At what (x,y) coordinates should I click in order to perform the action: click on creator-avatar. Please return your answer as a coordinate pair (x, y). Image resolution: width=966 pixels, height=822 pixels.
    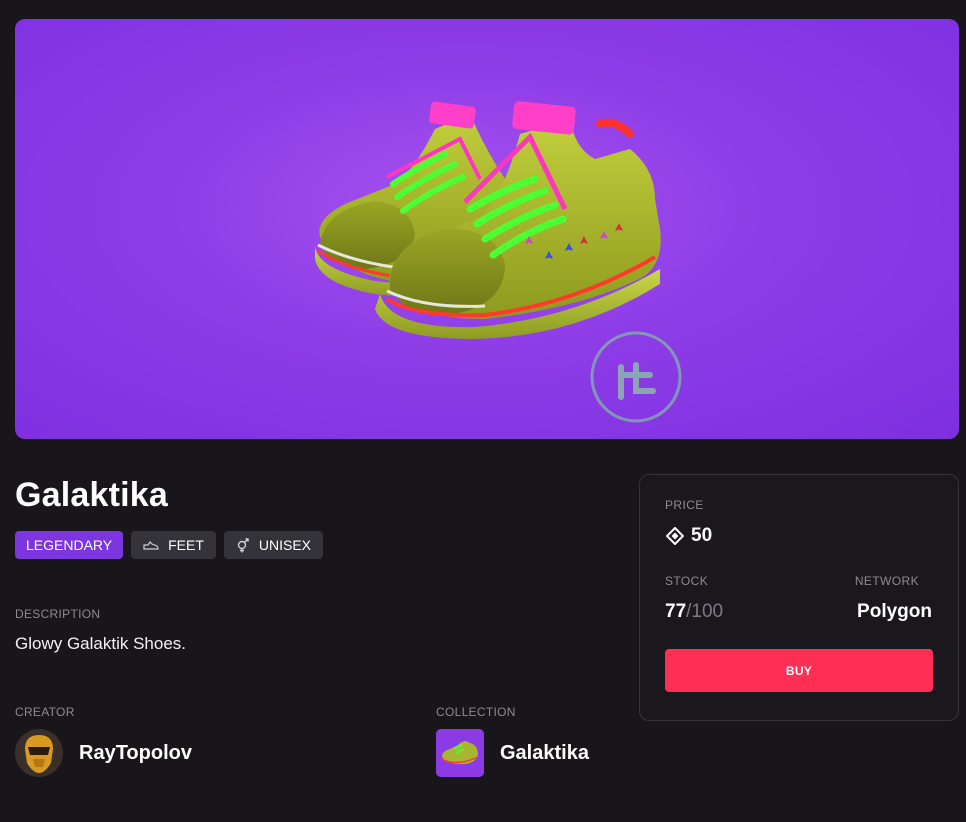
    Looking at the image, I should click on (39, 753).